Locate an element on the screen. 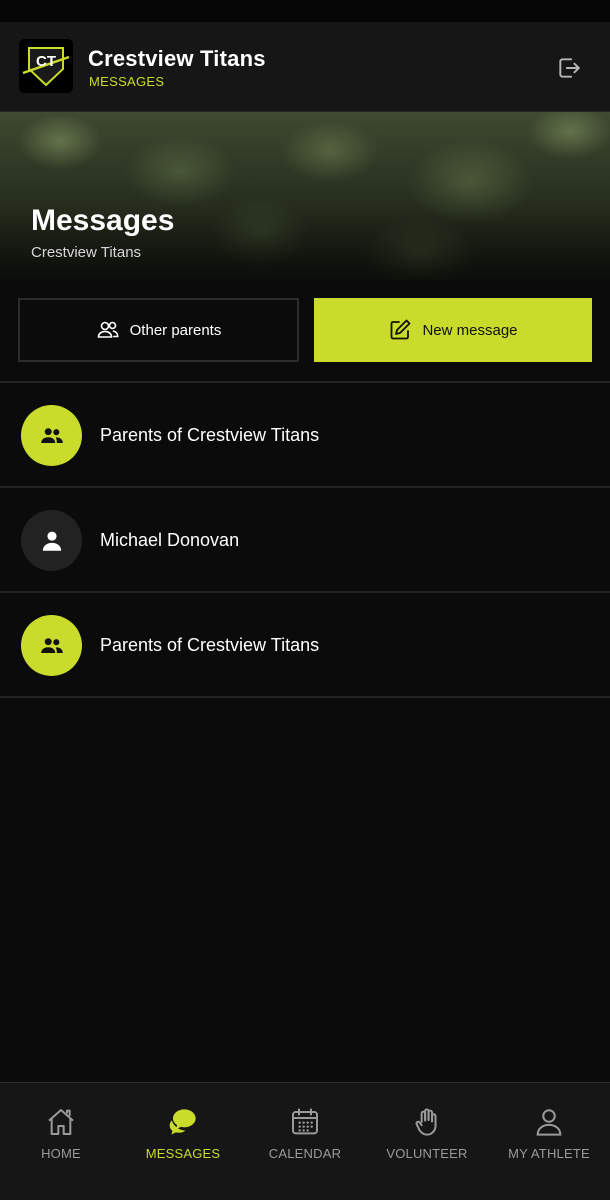 The height and width of the screenshot is (1200, 610). user-icon is located at coordinates (51, 541).